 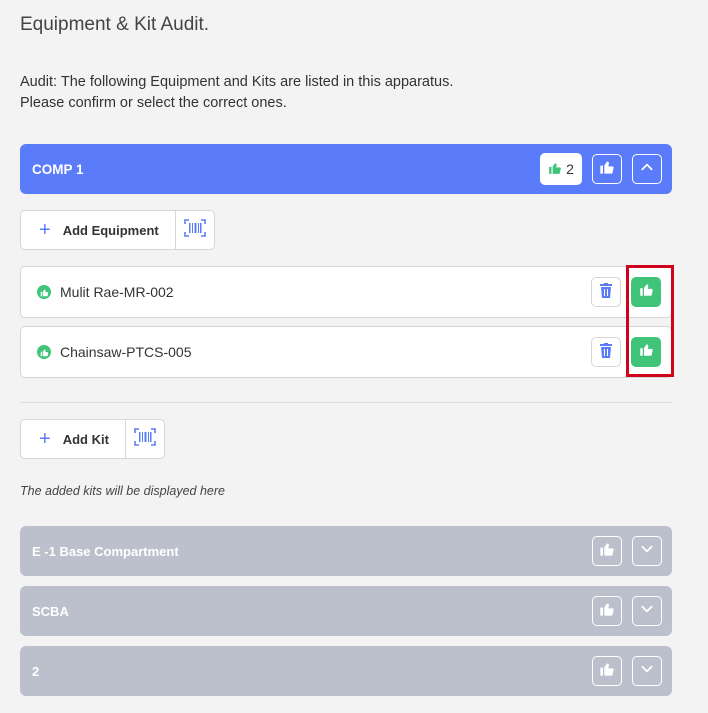 I want to click on compartment-header: COMP 1 2, so click(x=346, y=169).